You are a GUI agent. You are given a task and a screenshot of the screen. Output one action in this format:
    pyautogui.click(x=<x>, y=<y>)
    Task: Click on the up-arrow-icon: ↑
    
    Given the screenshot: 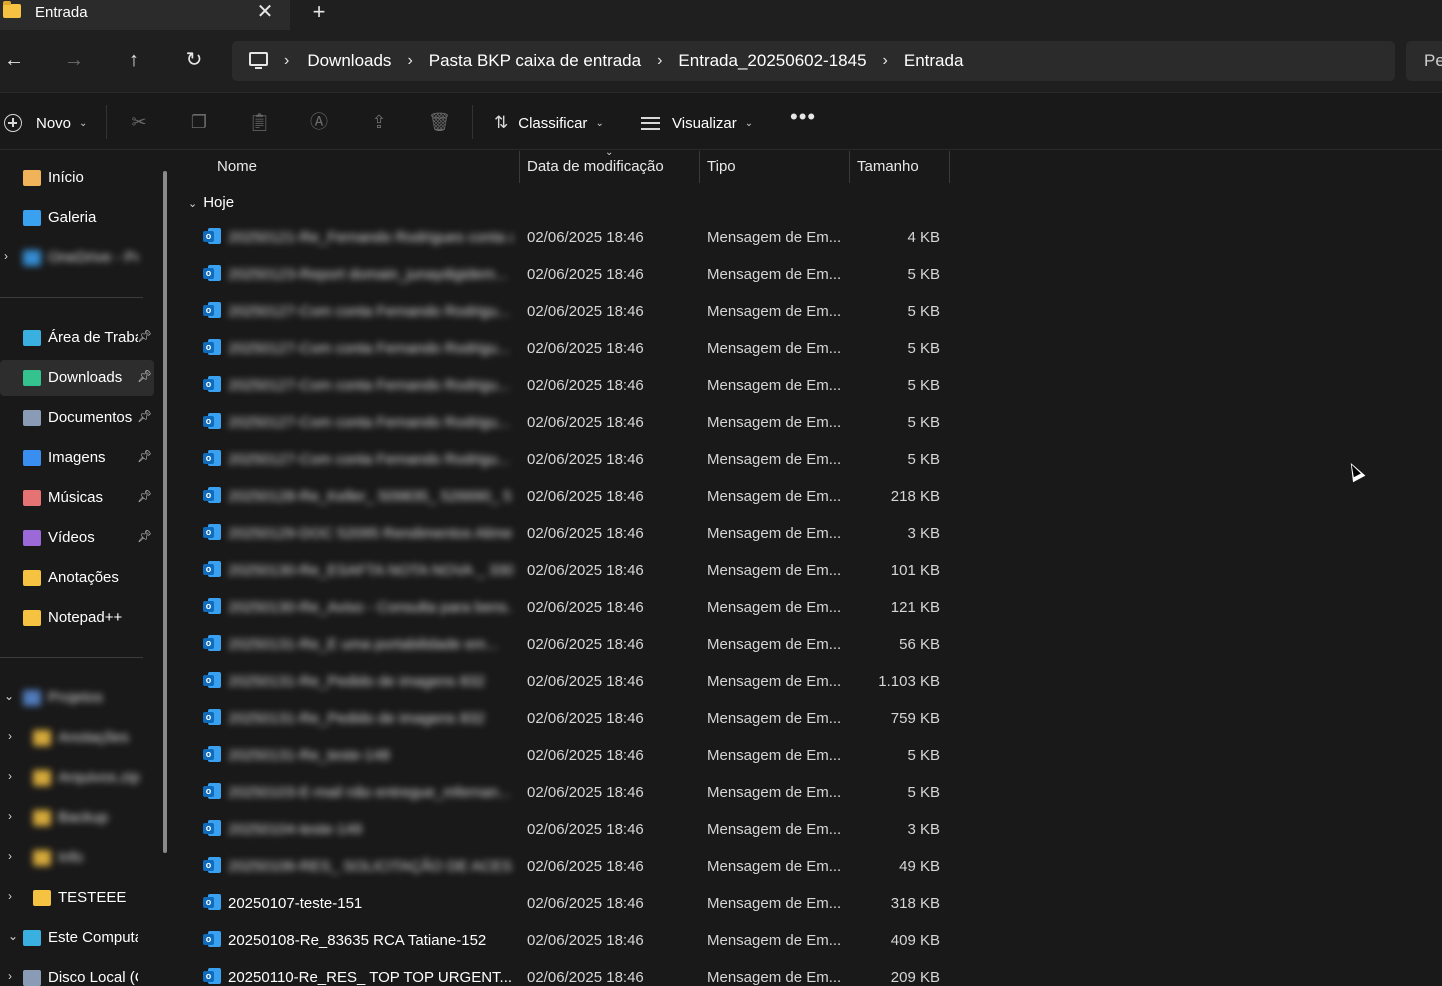 What is the action you would take?
    pyautogui.click(x=134, y=60)
    